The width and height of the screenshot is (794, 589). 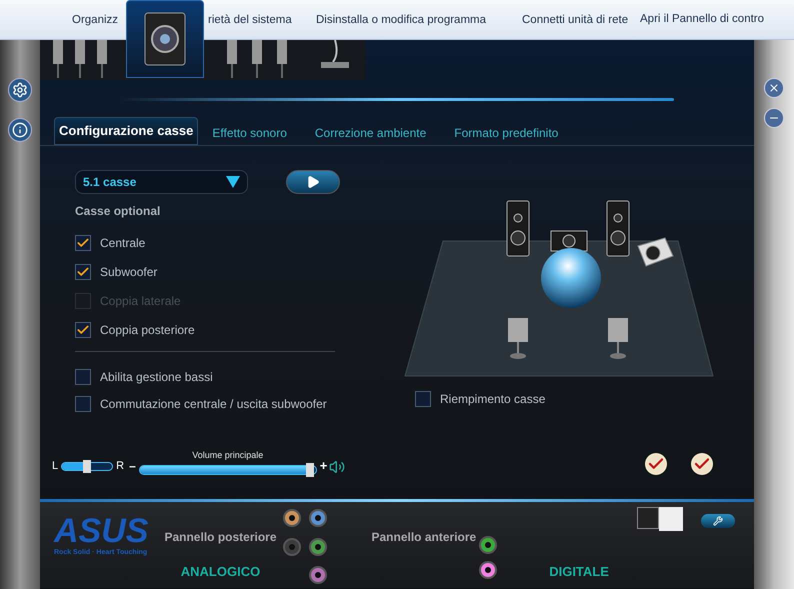 I want to click on volume-slider, so click(x=227, y=470).